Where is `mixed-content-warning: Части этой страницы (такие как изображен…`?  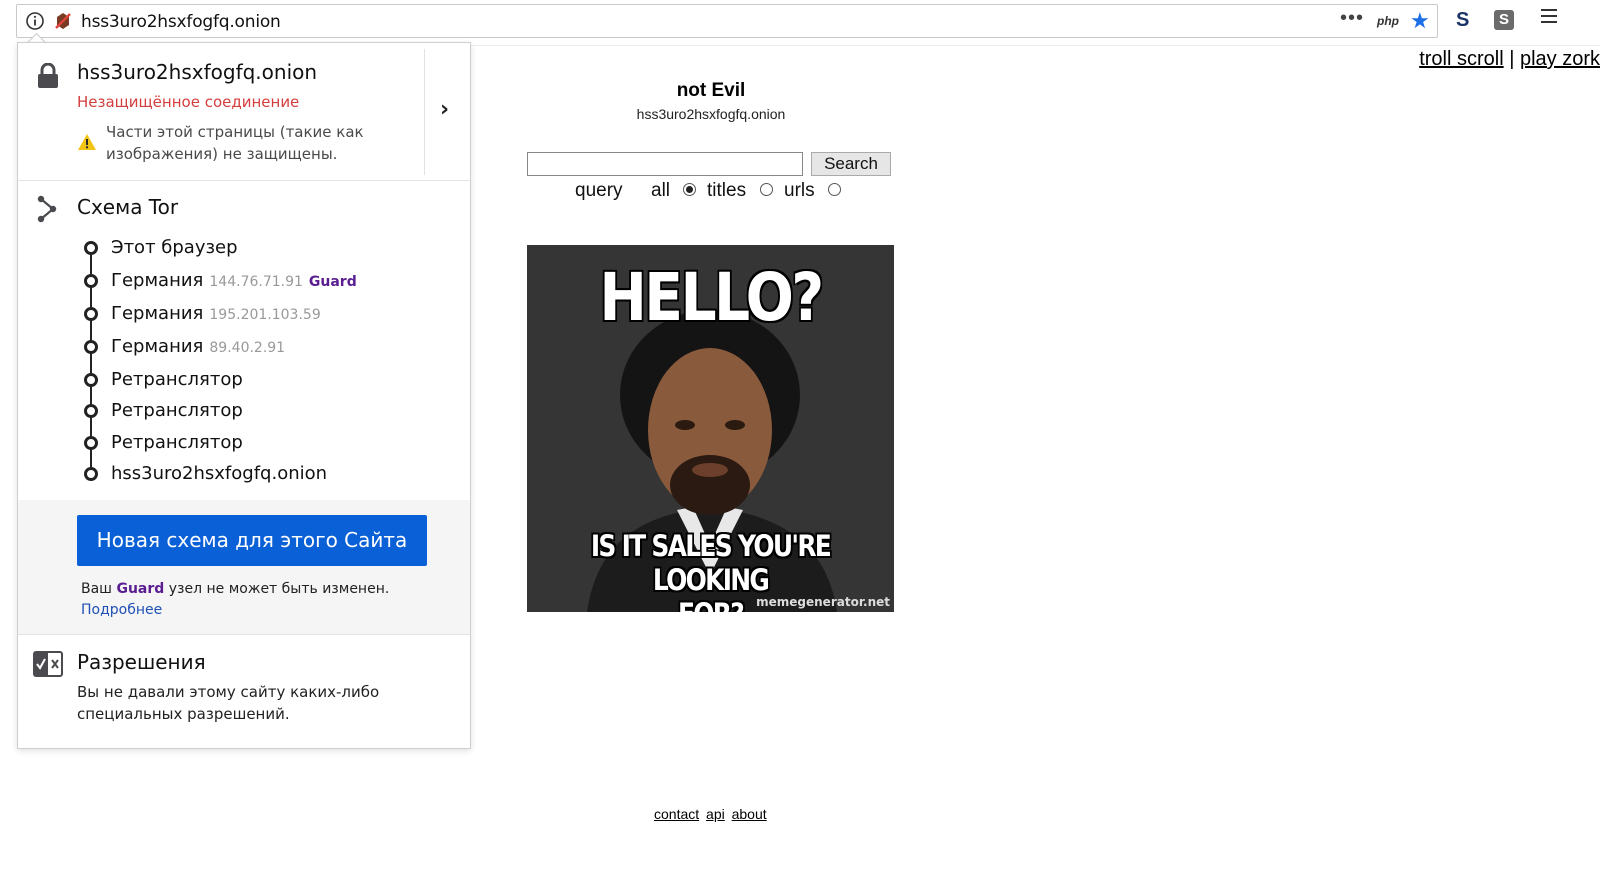
mixed-content-warning: Части этой страницы (такие как изображен… is located at coordinates (235, 143).